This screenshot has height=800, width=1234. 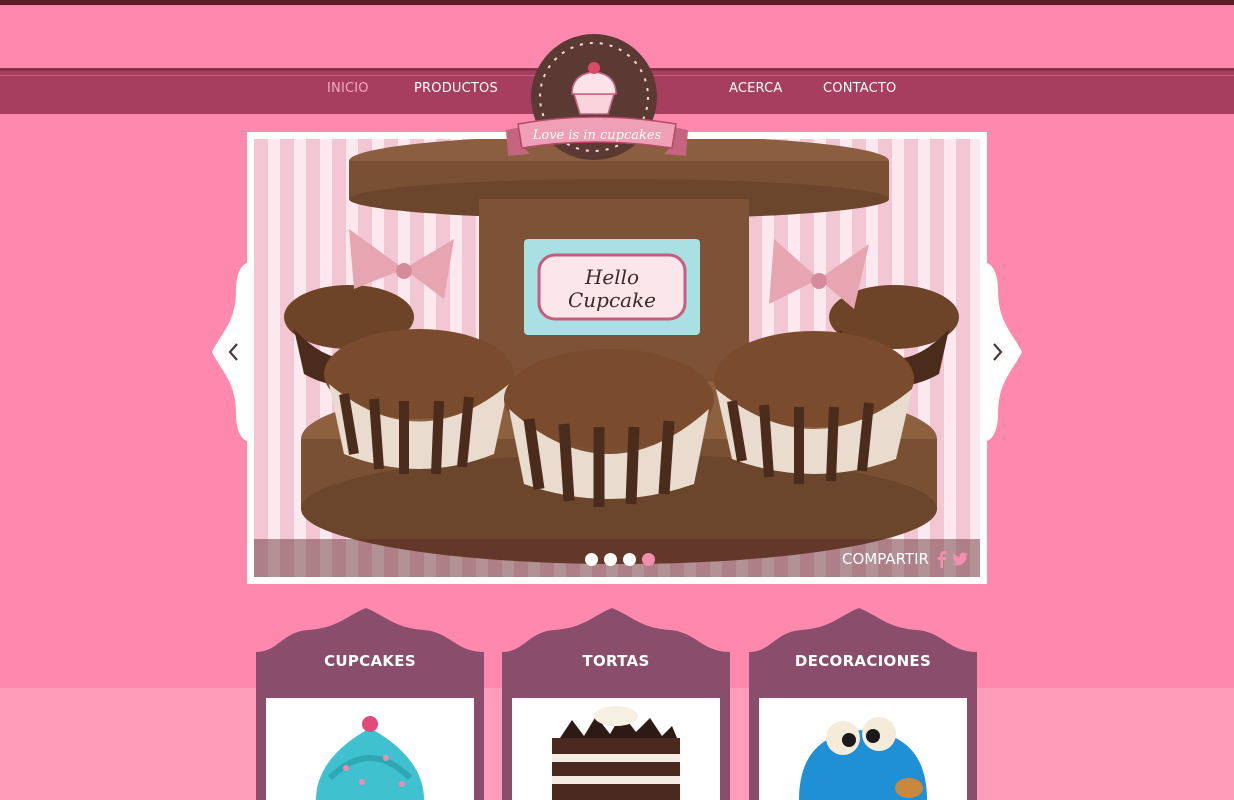 I want to click on slider-dots, so click(x=620, y=559).